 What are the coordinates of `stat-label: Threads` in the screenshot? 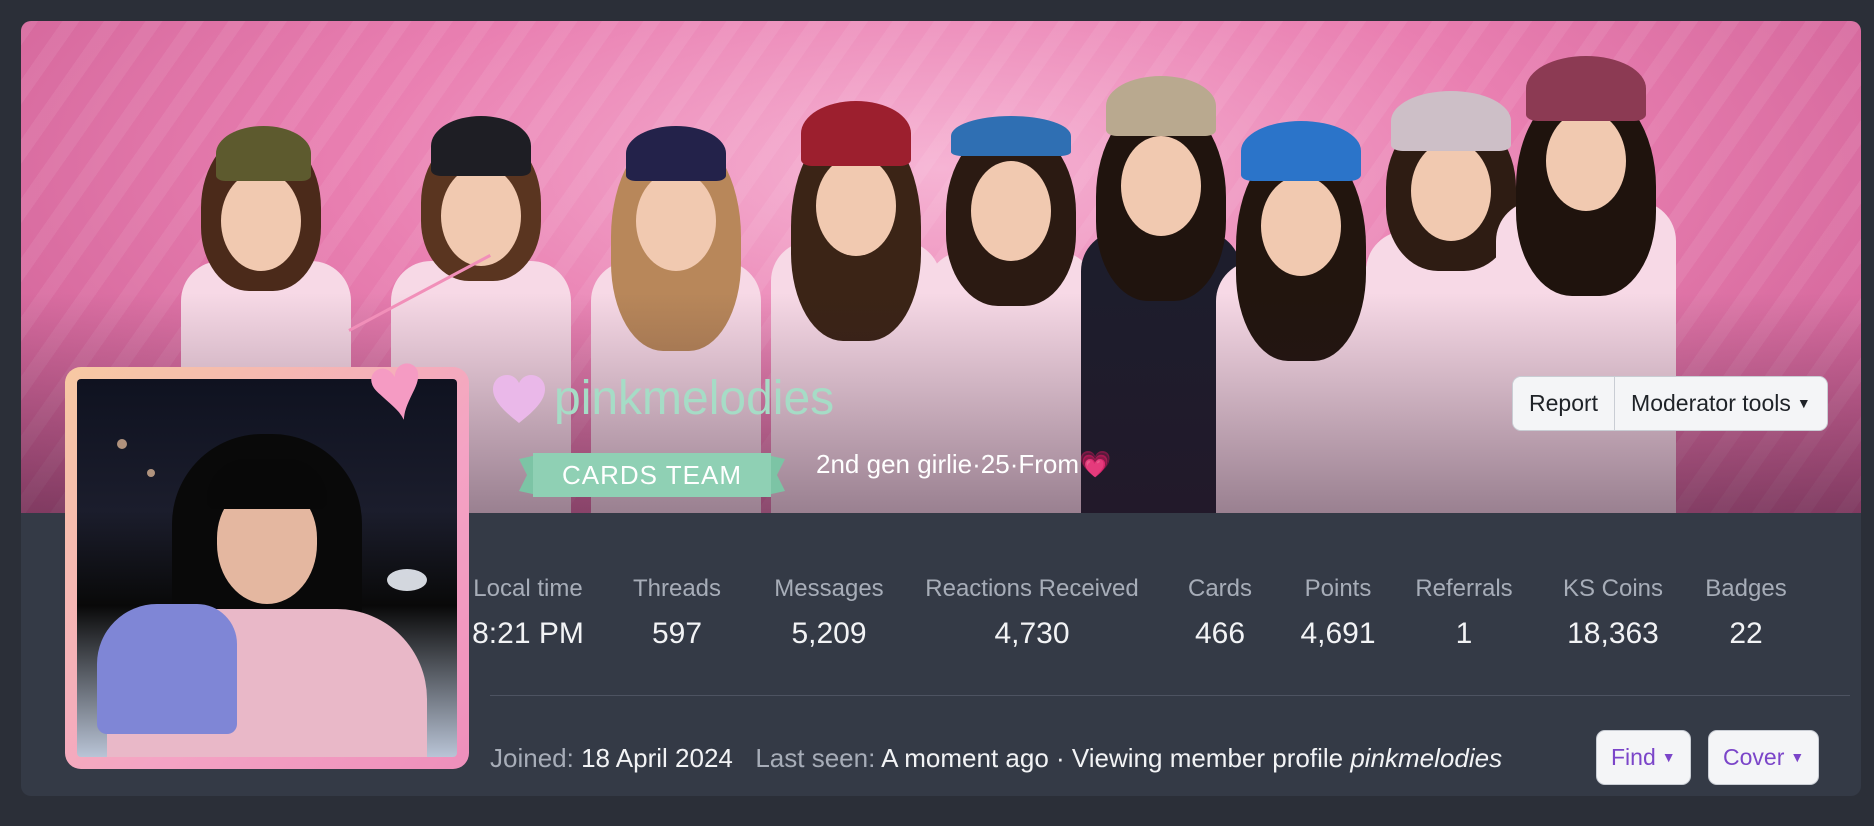 It's located at (677, 588).